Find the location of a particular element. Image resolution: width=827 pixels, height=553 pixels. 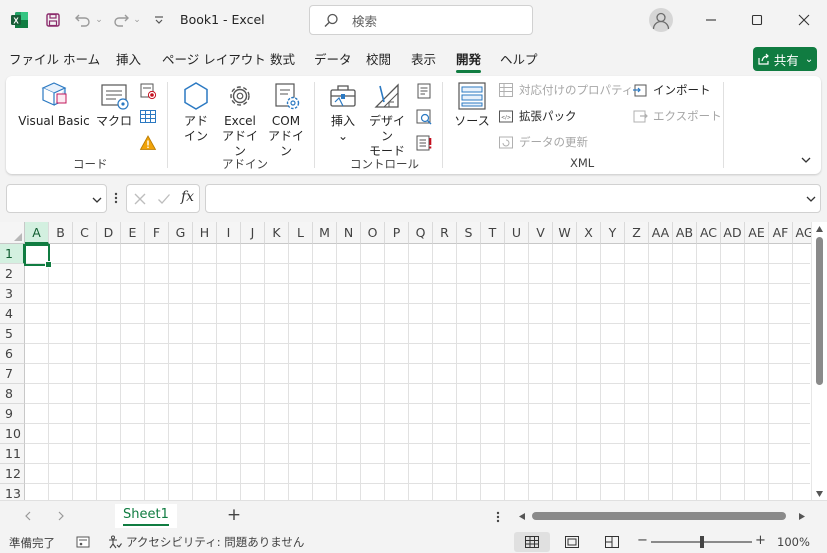

column-header: AF is located at coordinates (781, 233).